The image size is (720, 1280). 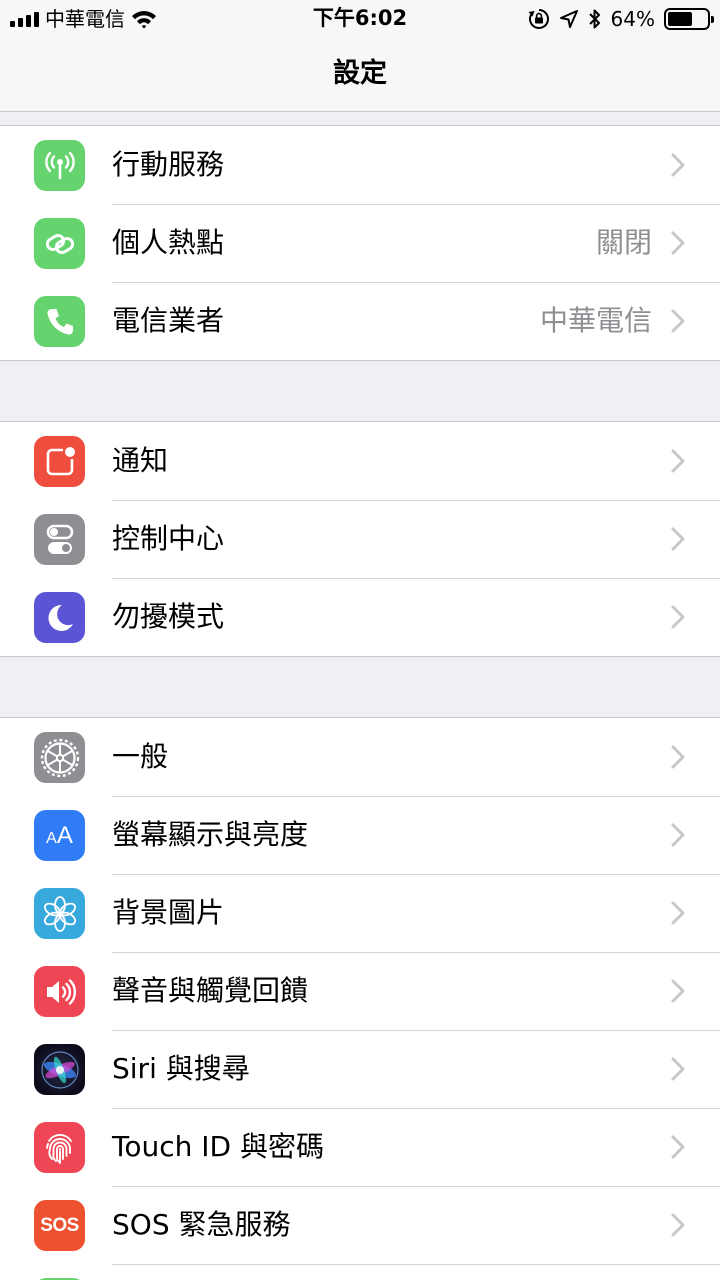 What do you see at coordinates (594, 19) in the screenshot?
I see `bluetooth-icon` at bounding box center [594, 19].